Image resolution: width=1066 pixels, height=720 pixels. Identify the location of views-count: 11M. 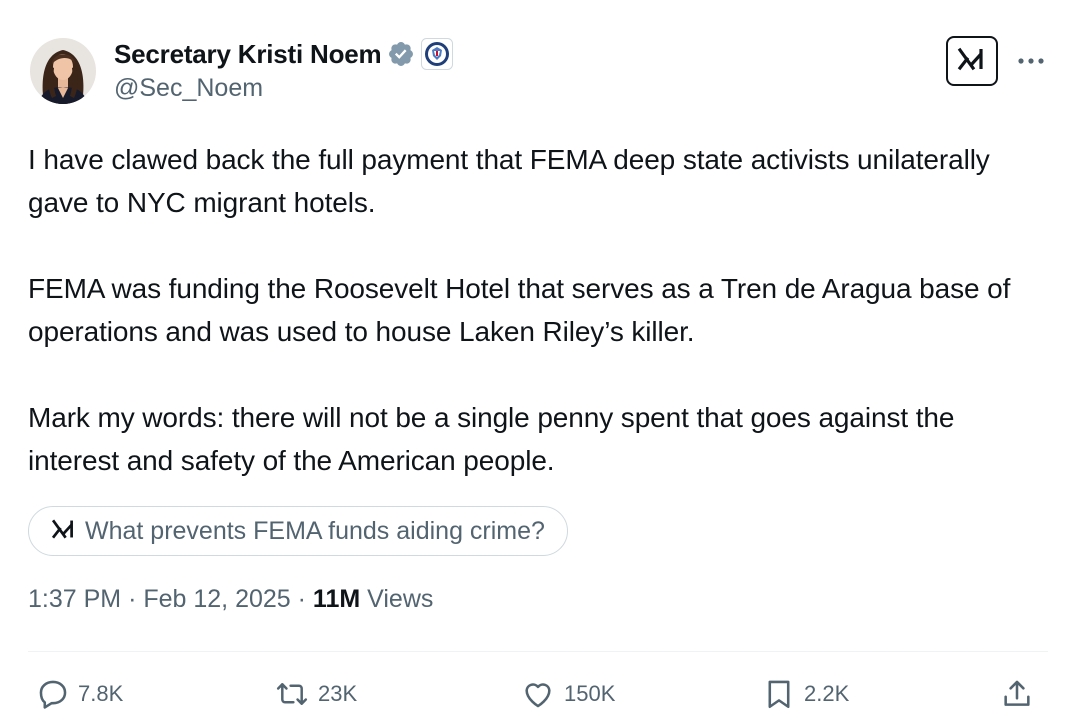
(336, 599).